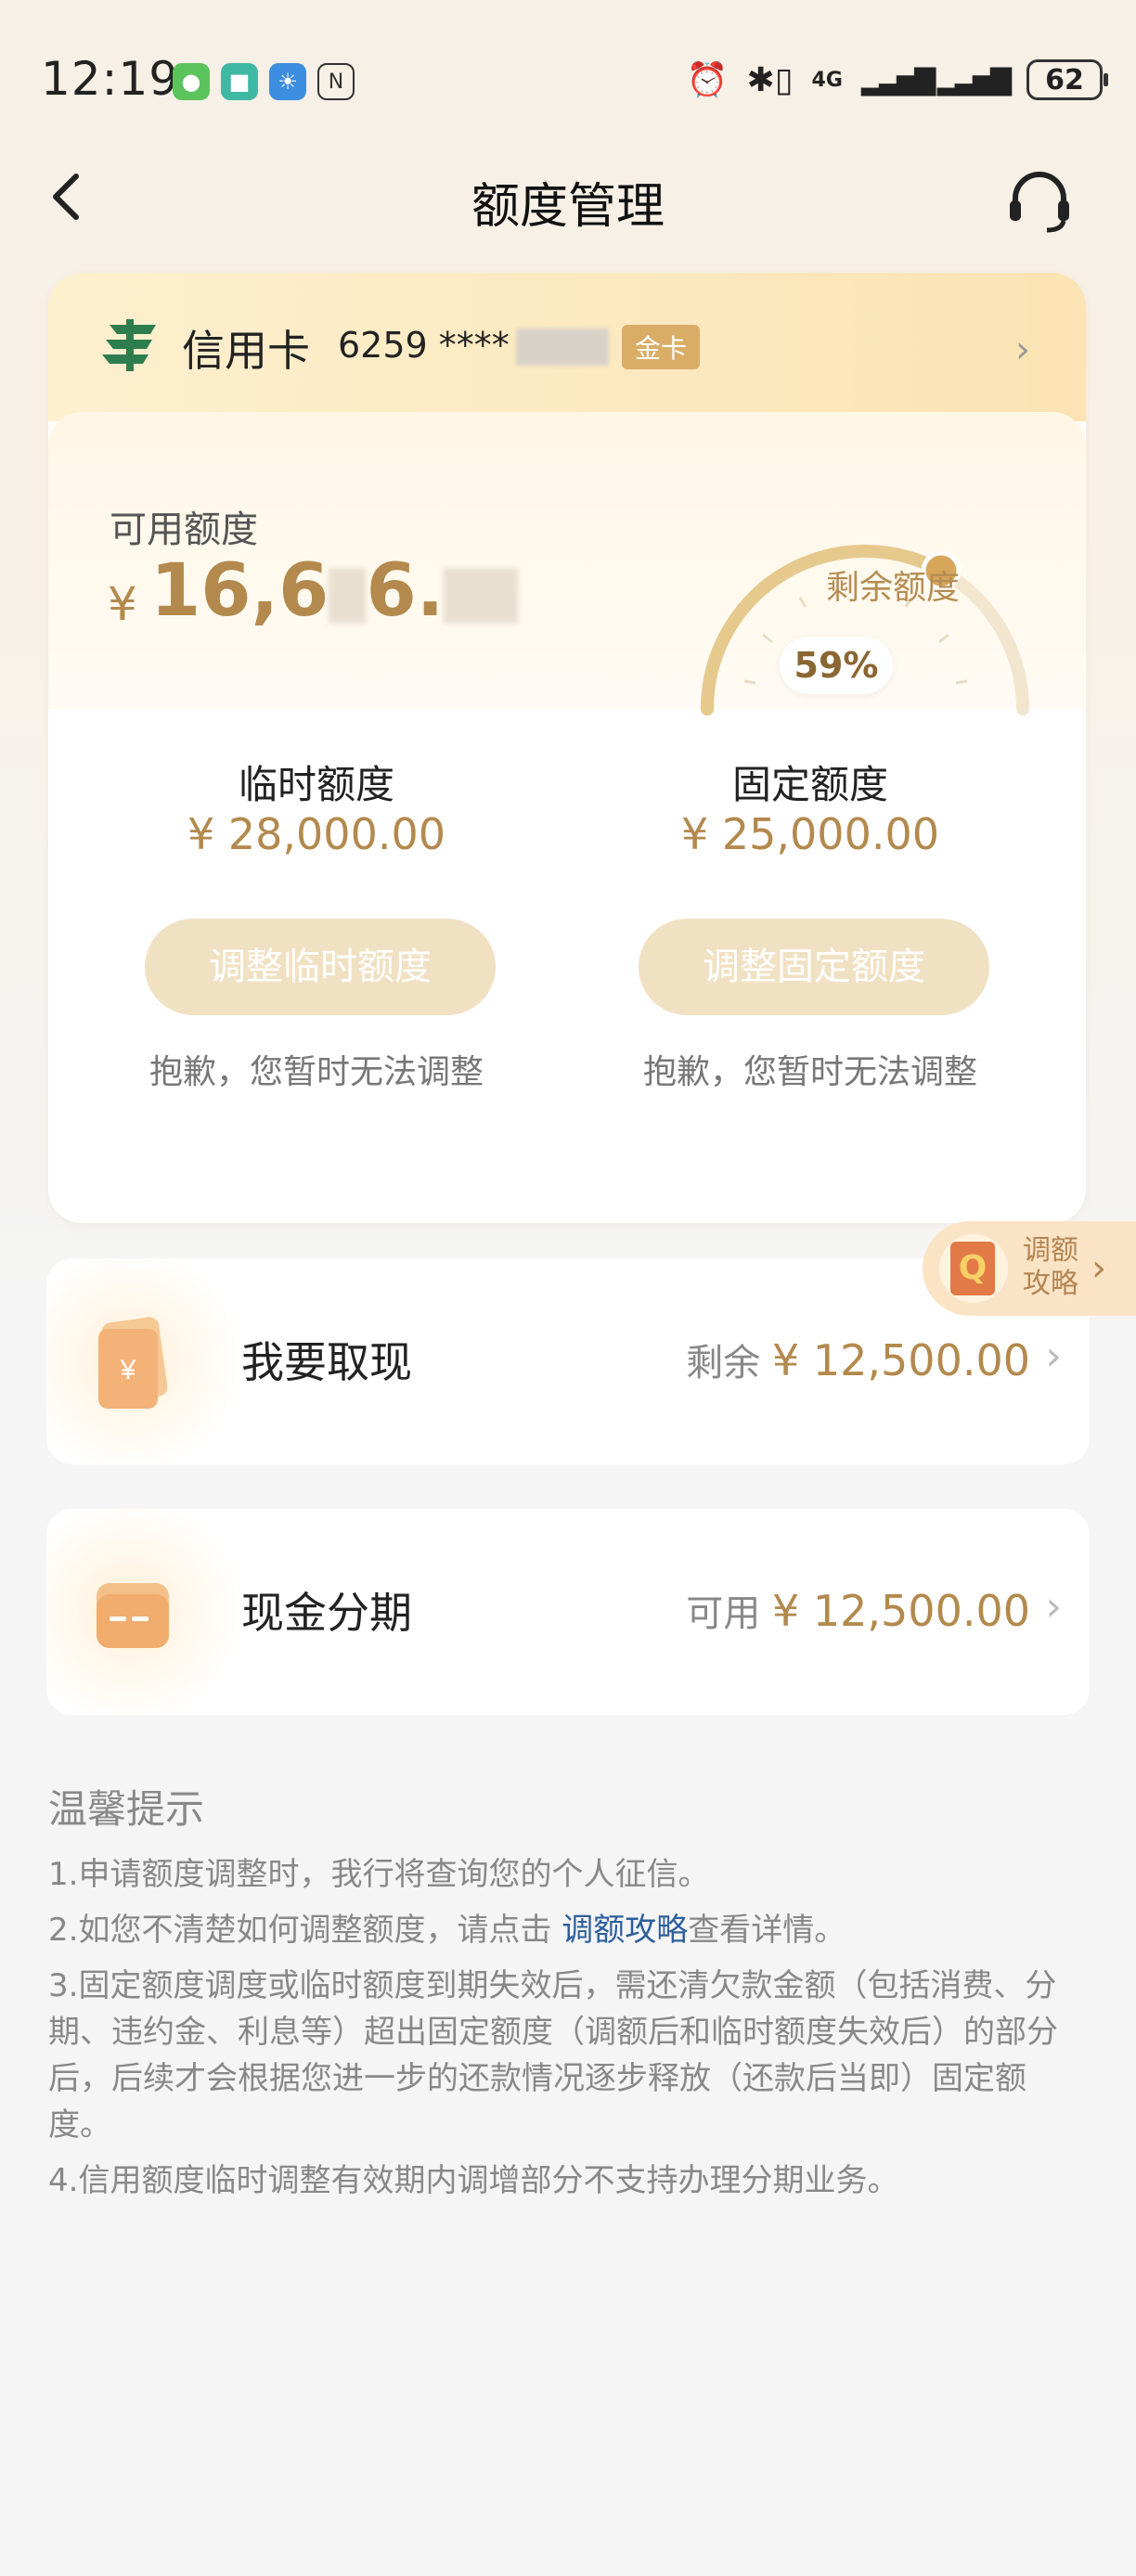 The width and height of the screenshot is (1136, 2576). What do you see at coordinates (110, 79) in the screenshot?
I see `status-time: 12:19` at bounding box center [110, 79].